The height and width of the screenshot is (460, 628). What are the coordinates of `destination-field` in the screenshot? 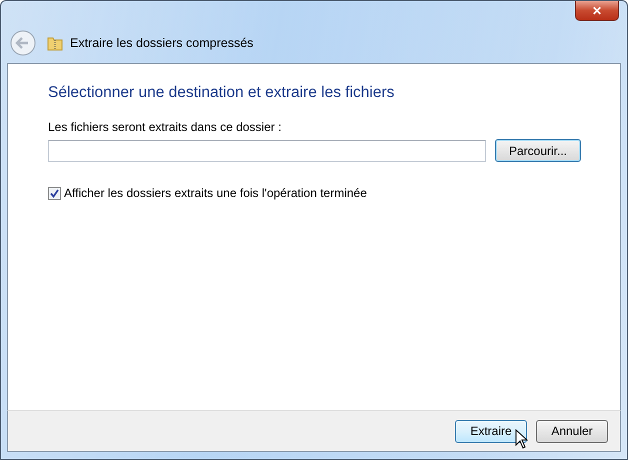 It's located at (267, 151).